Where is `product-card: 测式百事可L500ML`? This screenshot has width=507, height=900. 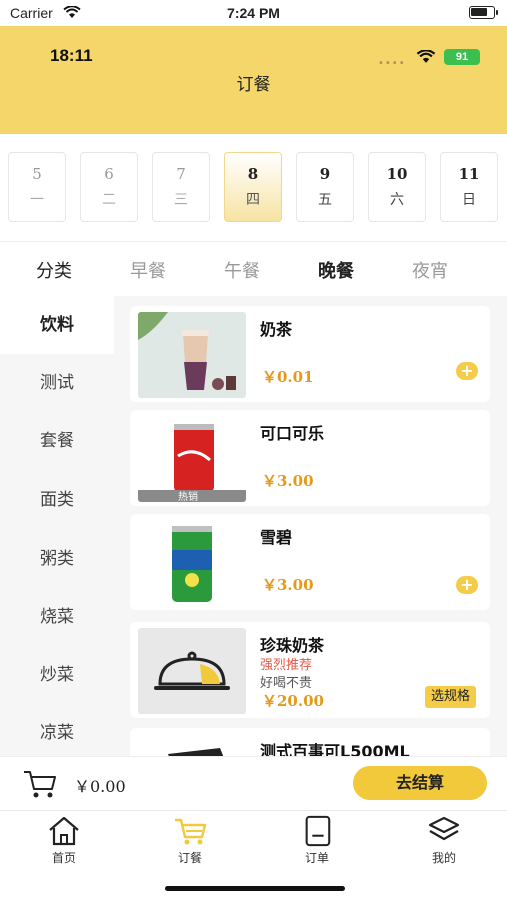
product-card: 测式百事可L500ML is located at coordinates (310, 742).